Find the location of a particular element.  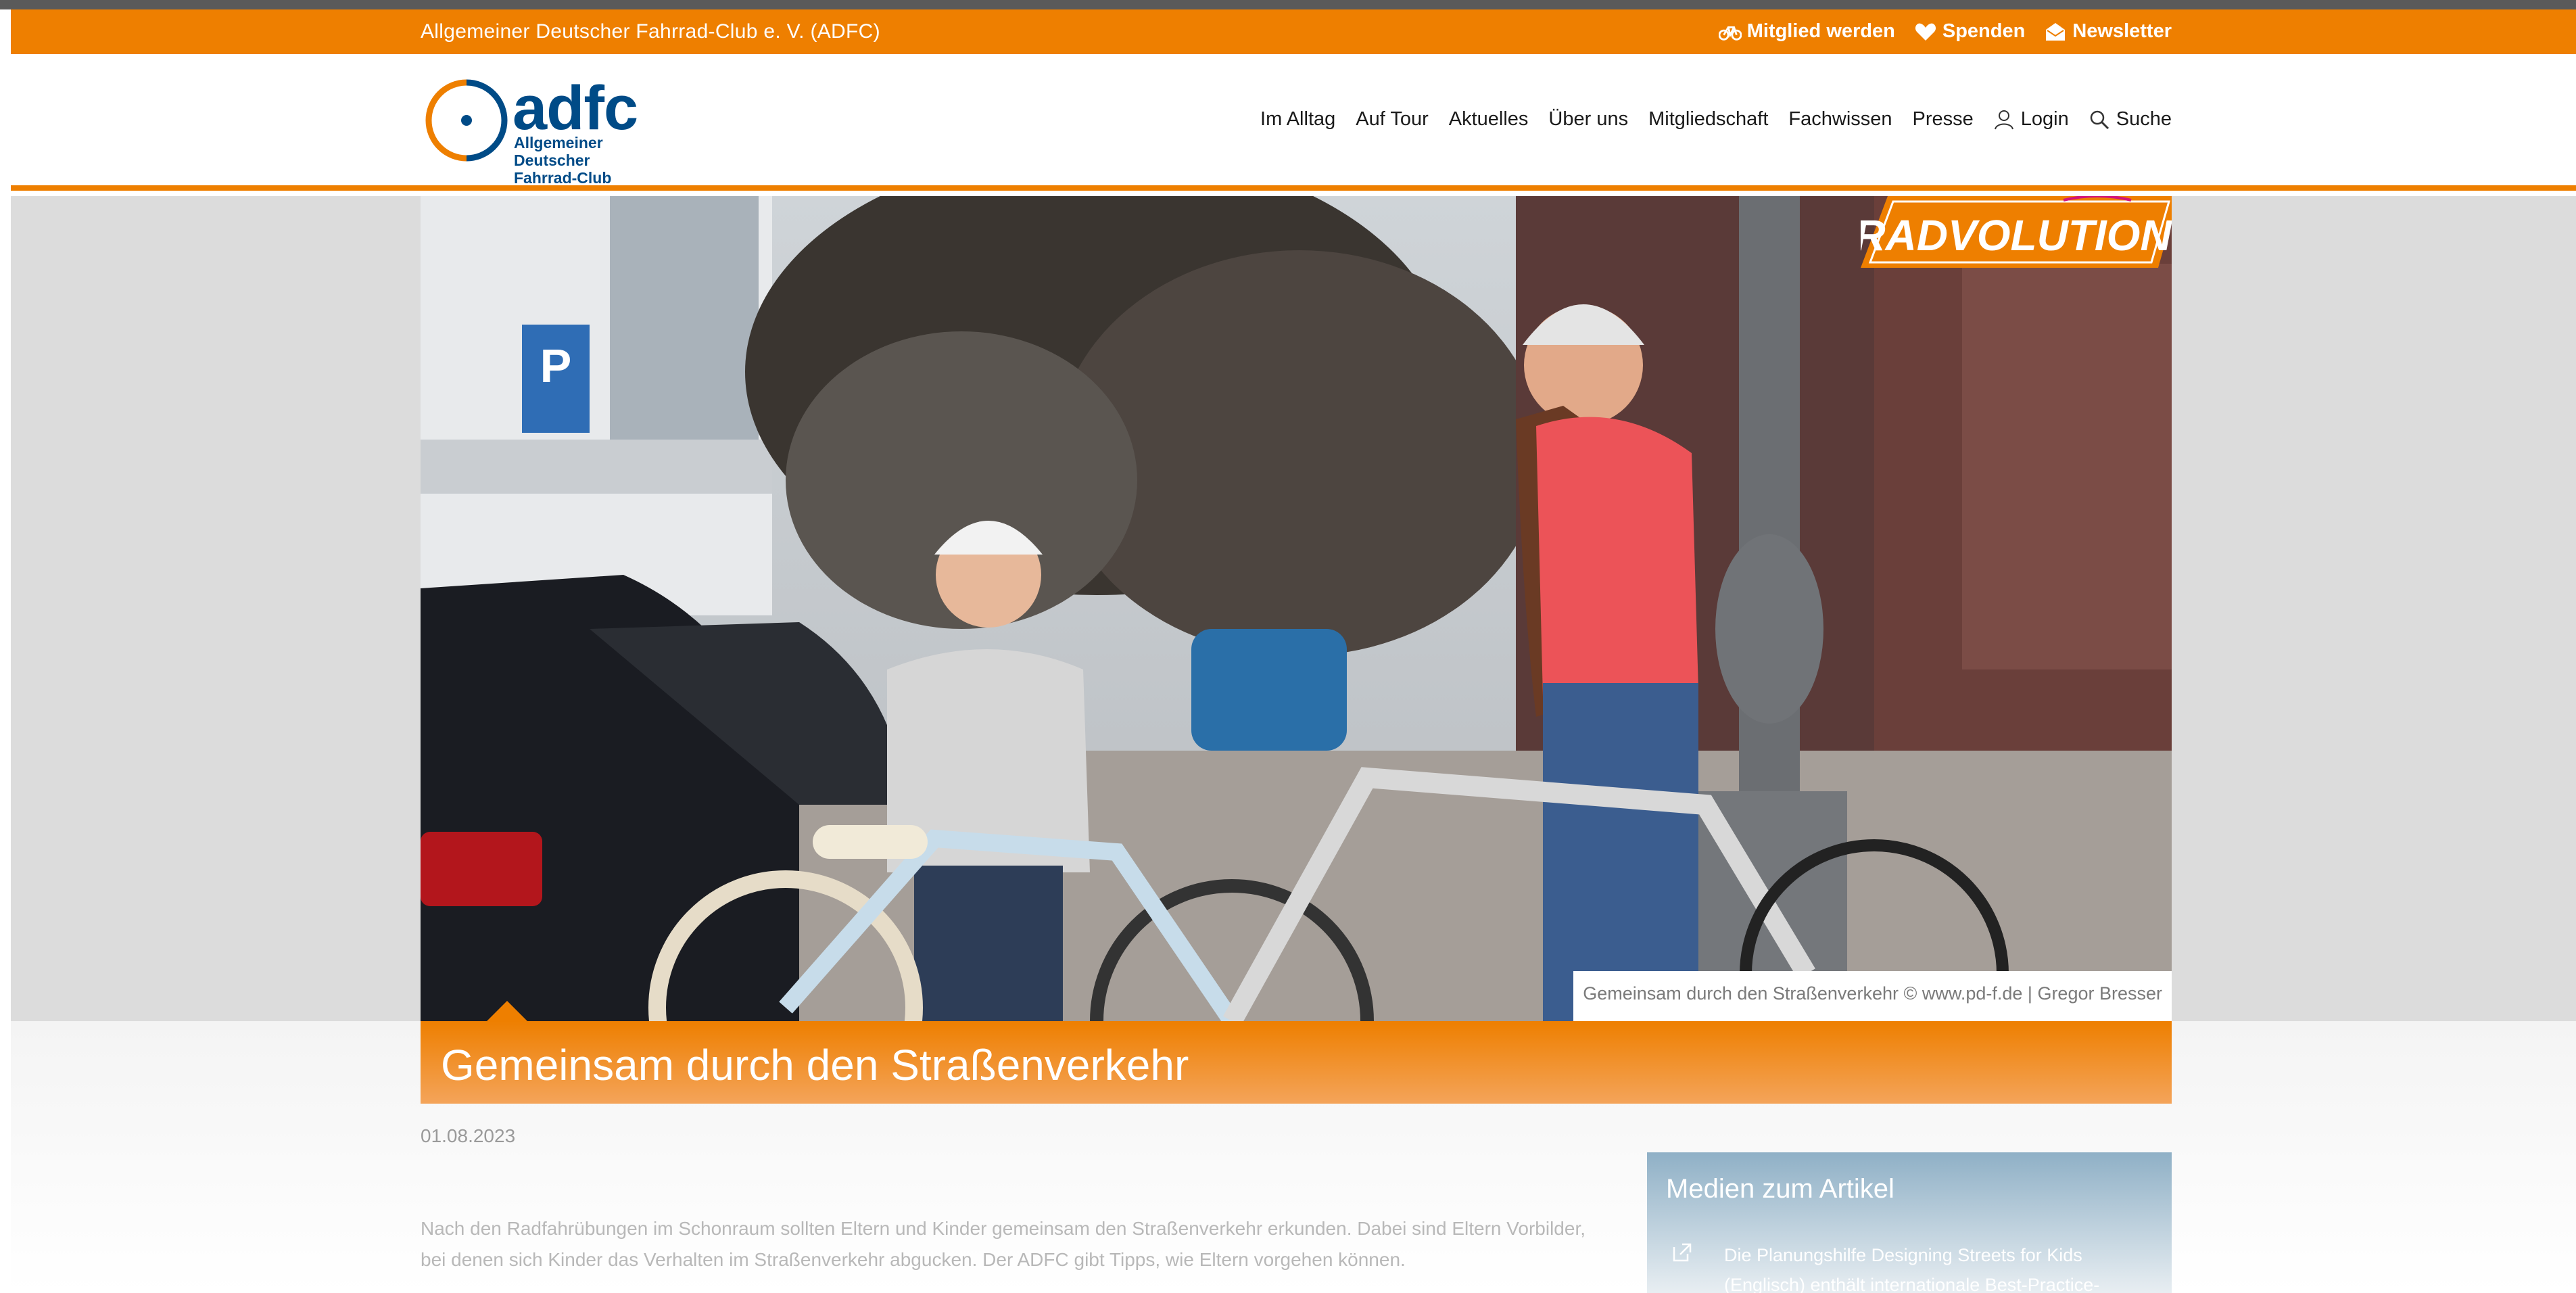

logo-subtitle: Allgemeiner Deutscher Fahrrad-Club is located at coordinates (598, 160).